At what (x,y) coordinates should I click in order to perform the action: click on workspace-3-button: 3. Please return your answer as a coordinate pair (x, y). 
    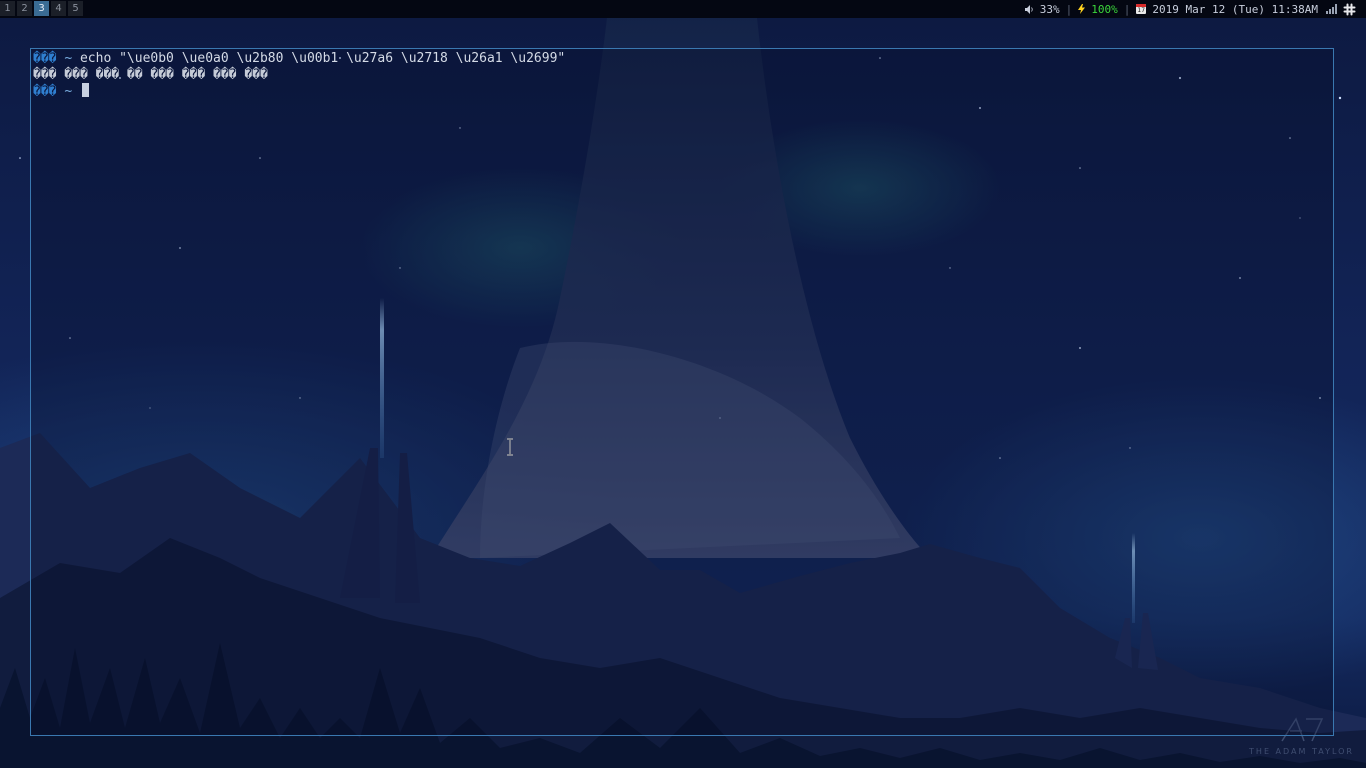
    Looking at the image, I should click on (41, 8).